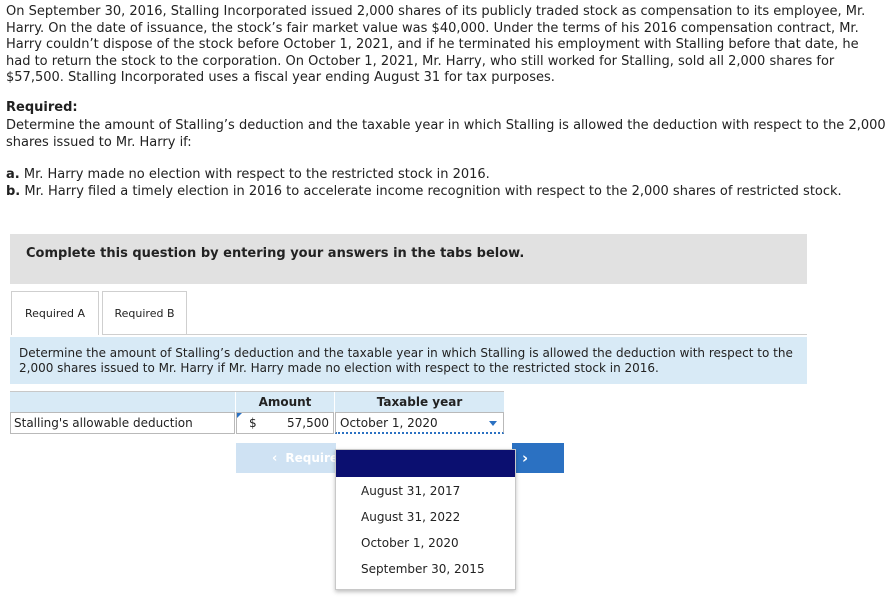 This screenshot has height=613, width=892. Describe the element at coordinates (13, 191) in the screenshot. I see `part-b-letter: b.` at that location.